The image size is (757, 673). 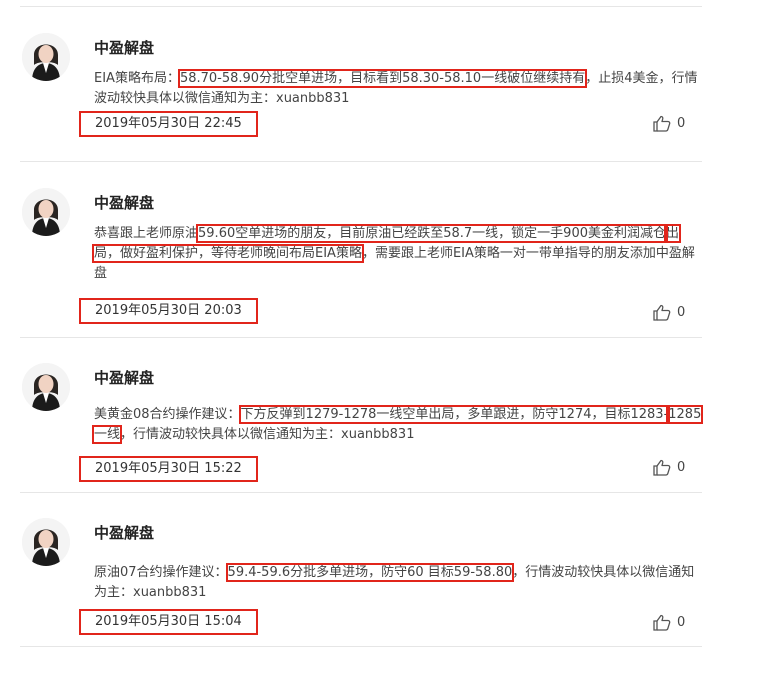 What do you see at coordinates (454, 414) in the screenshot?
I see `highlighted-text: 下方反弹到1279-1278一线空单出局，多单跟进，防守1274，目标1283-` at bounding box center [454, 414].